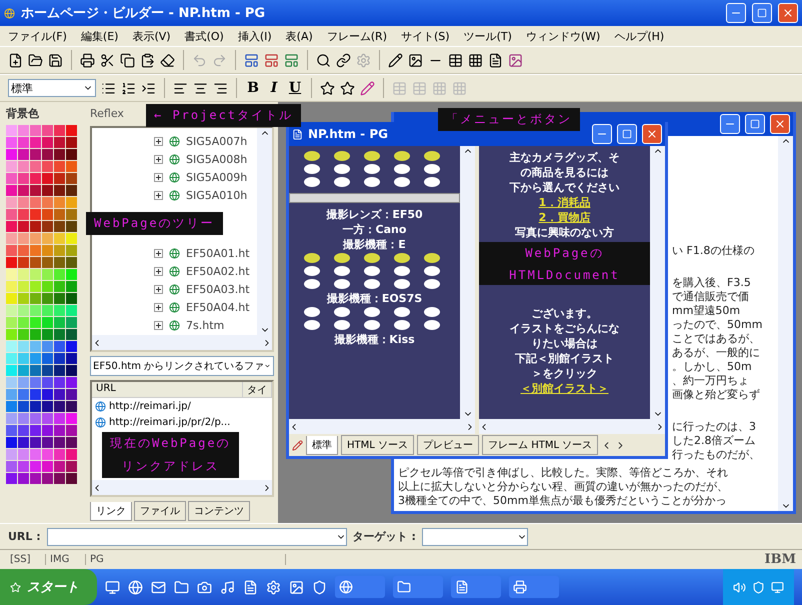 The image size is (802, 605). What do you see at coordinates (205, 141) in the screenshot?
I see `tree-item: SIG5A007h` at bounding box center [205, 141].